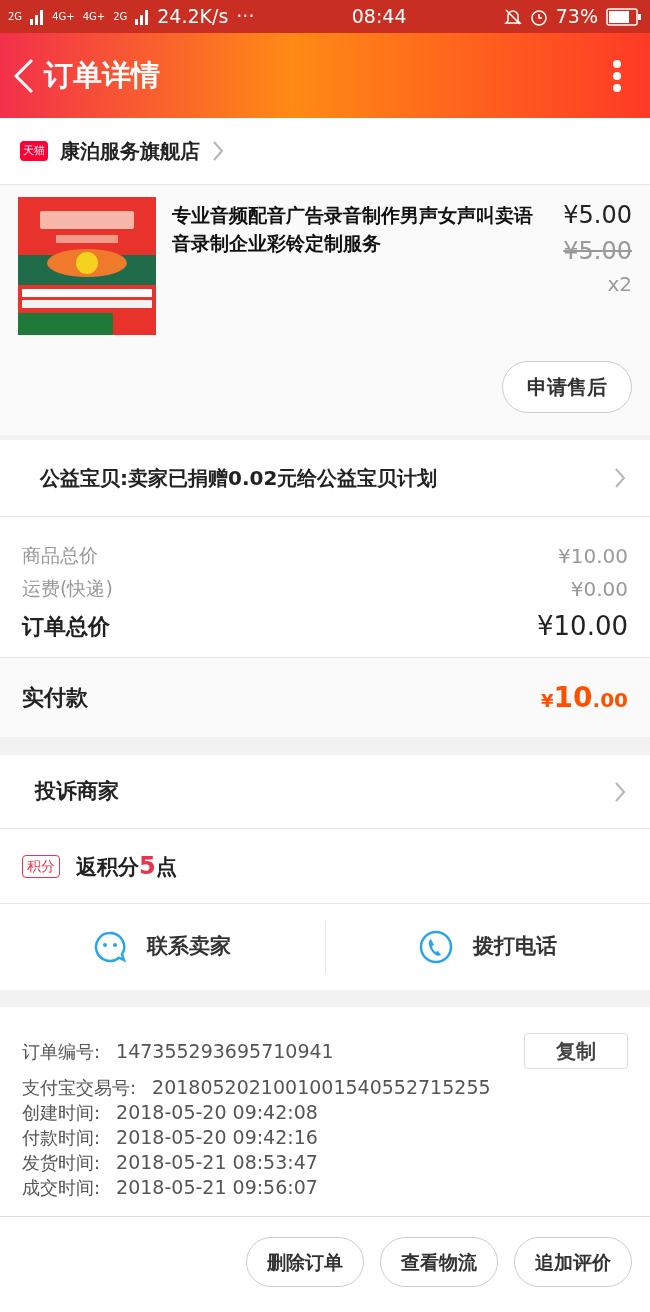  What do you see at coordinates (576, 1051) in the screenshot?
I see `copy-button: 复制` at bounding box center [576, 1051].